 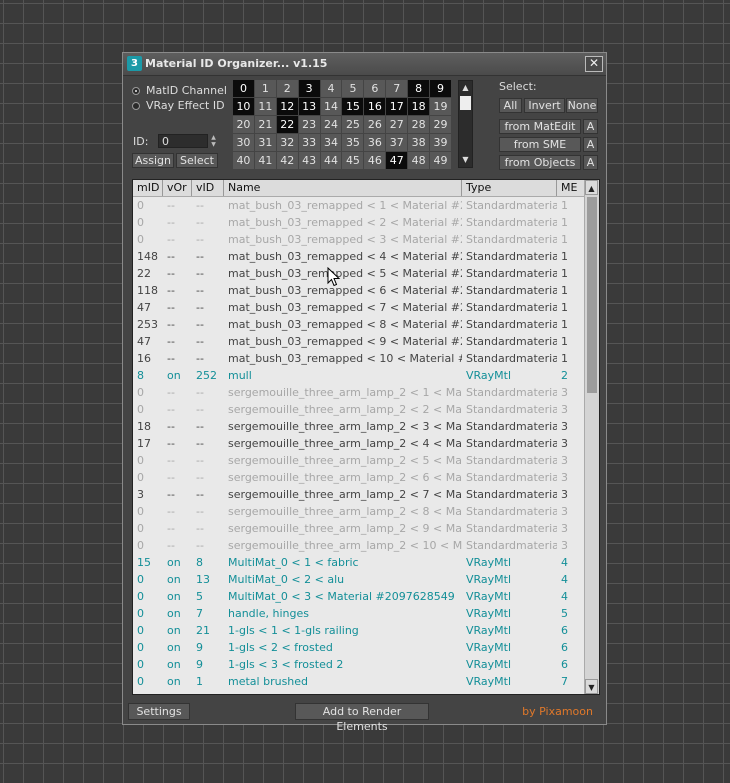 I want to click on id-cell: 31, so click(x=265, y=142).